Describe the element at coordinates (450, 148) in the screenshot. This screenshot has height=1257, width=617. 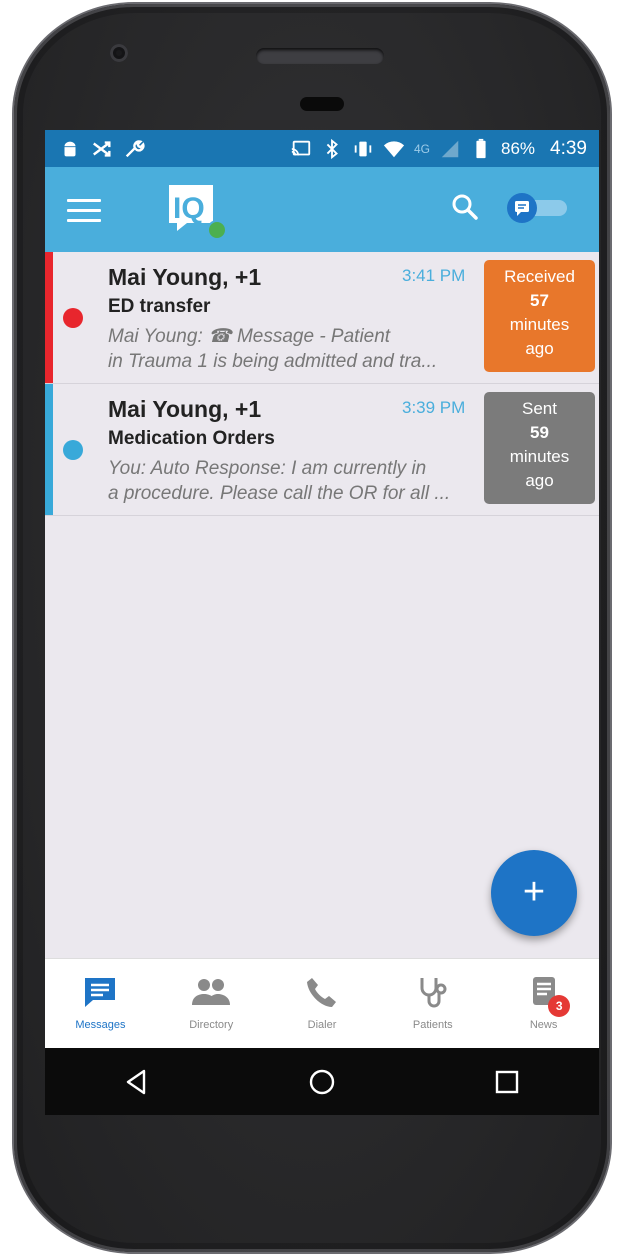
I see `signal-icon` at that location.